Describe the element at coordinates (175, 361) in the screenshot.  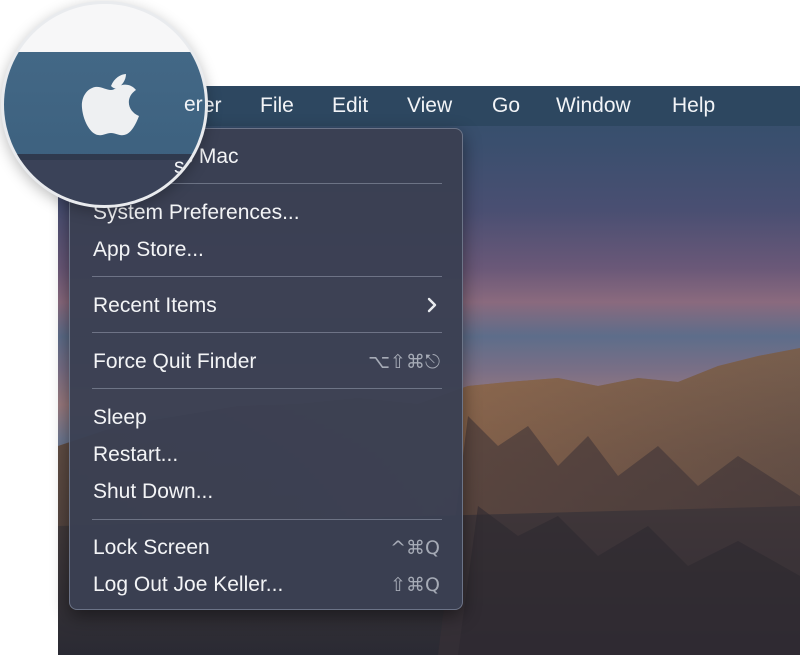
I see `menu-item-label: Force Quit Finder` at that location.